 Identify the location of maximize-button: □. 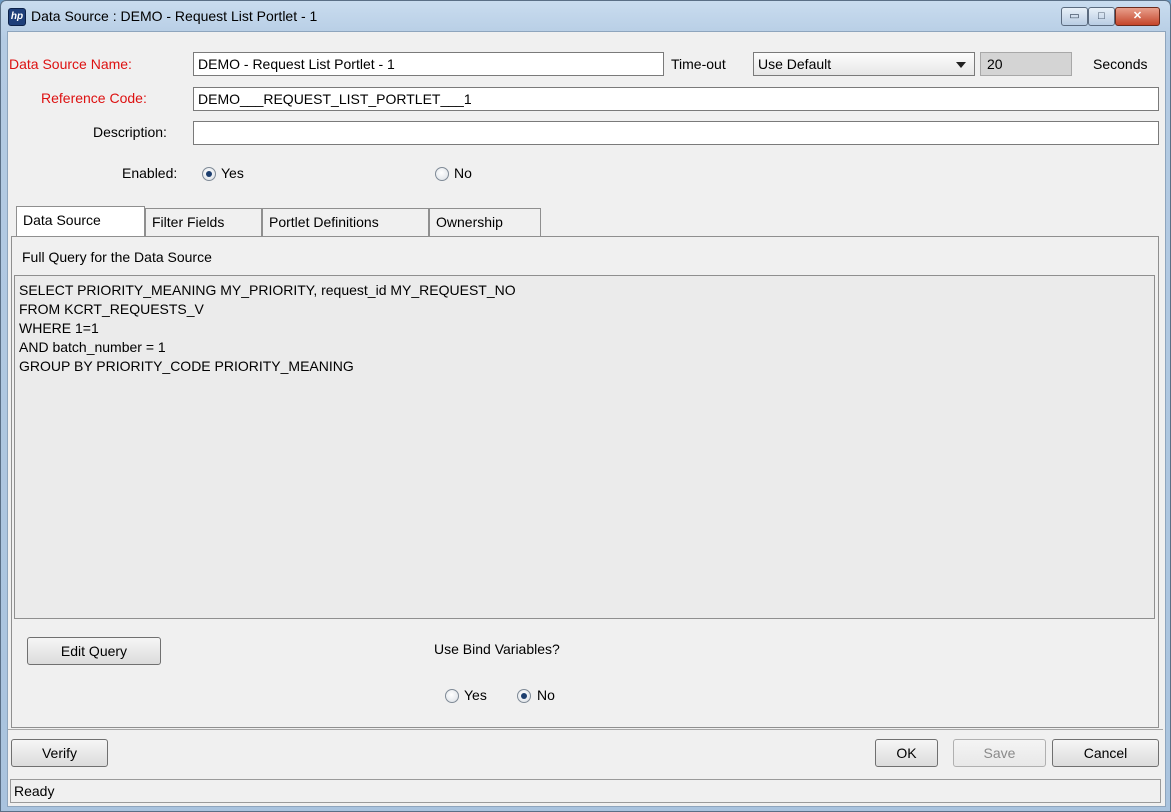
(1101, 16).